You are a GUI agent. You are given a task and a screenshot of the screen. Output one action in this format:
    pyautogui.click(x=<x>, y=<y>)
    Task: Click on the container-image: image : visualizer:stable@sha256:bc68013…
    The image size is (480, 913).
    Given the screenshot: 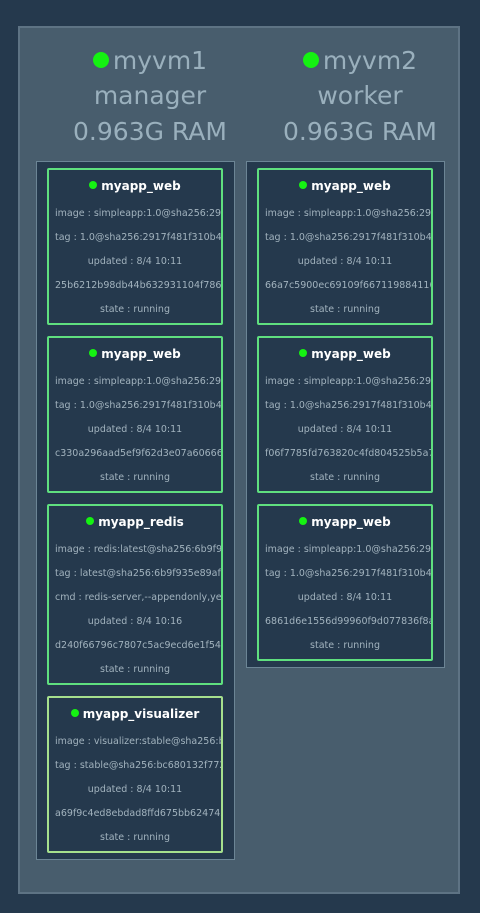 What is the action you would take?
    pyautogui.click(x=138, y=741)
    